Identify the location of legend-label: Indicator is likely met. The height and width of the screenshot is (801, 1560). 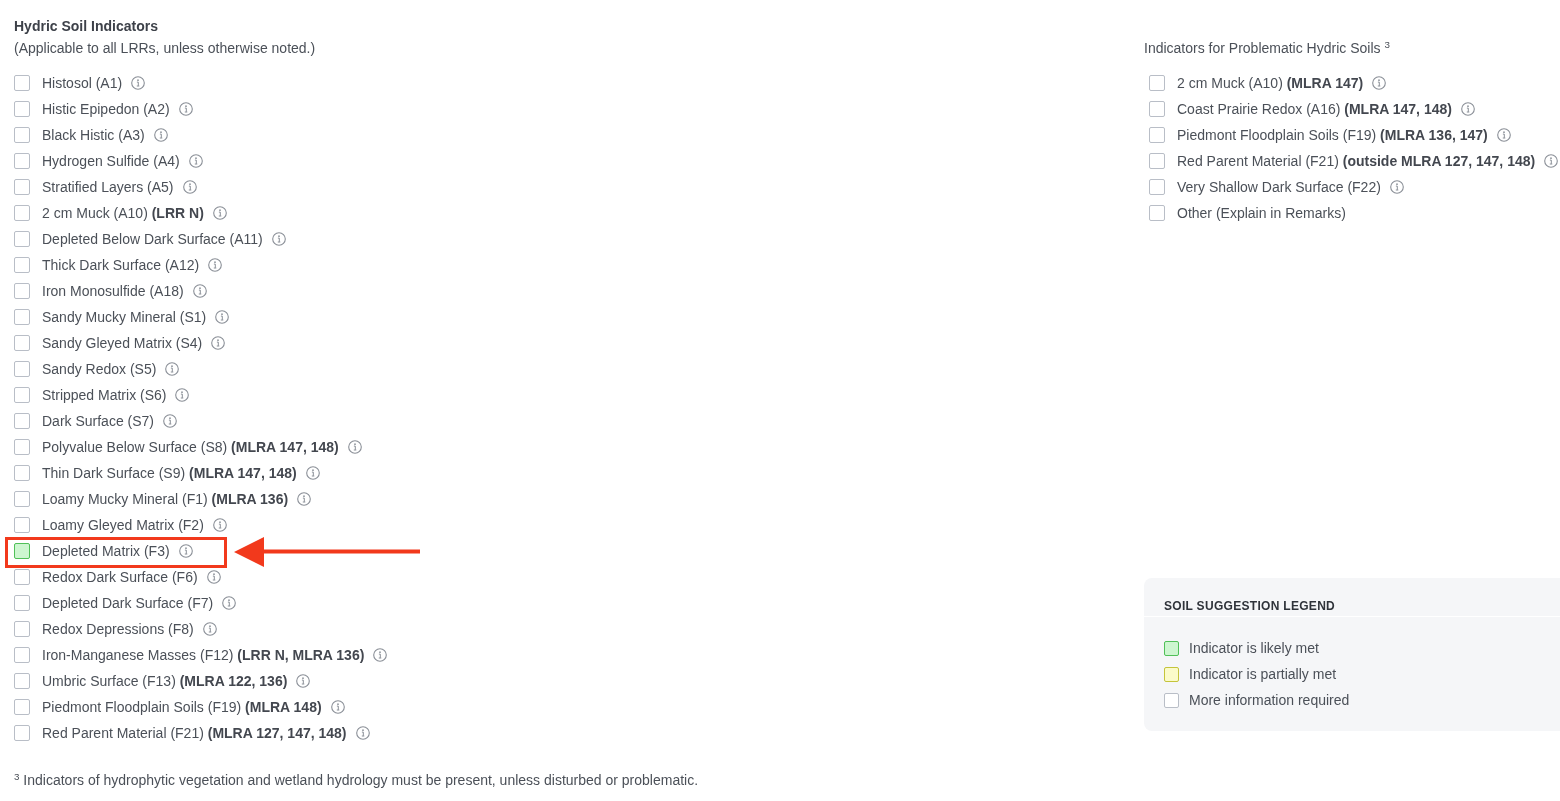
(1254, 648).